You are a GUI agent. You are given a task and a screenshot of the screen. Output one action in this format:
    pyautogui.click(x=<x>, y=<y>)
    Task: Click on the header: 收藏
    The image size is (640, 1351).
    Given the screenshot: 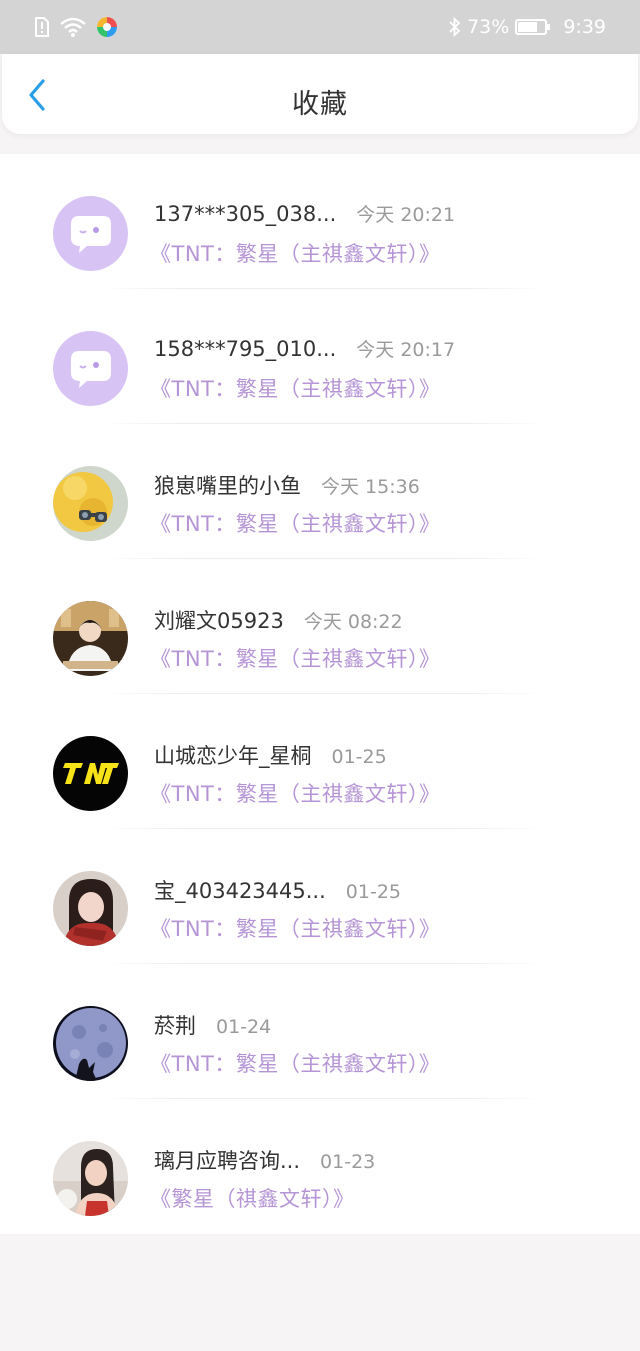 What is the action you would take?
    pyautogui.click(x=320, y=94)
    